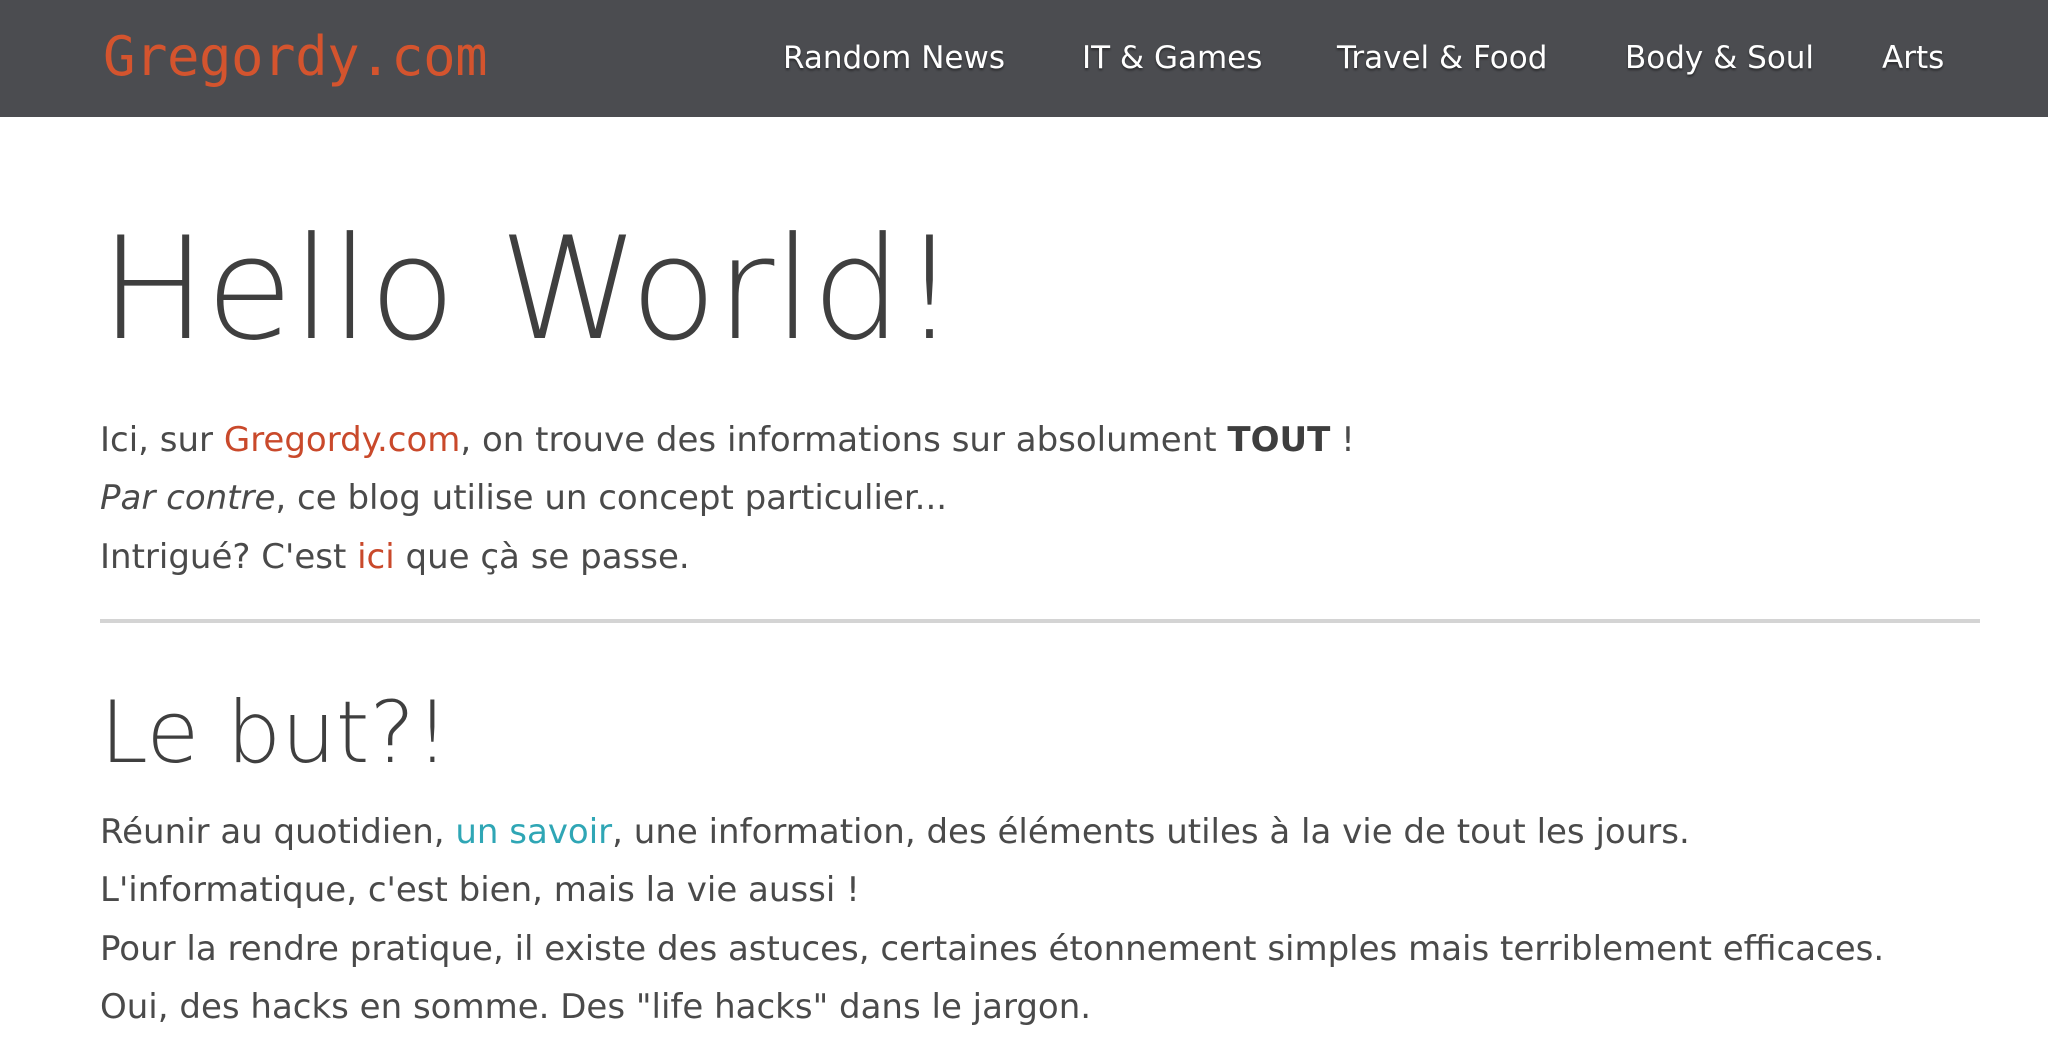  What do you see at coordinates (295, 57) in the screenshot?
I see `site-logo: Gregordy.com` at bounding box center [295, 57].